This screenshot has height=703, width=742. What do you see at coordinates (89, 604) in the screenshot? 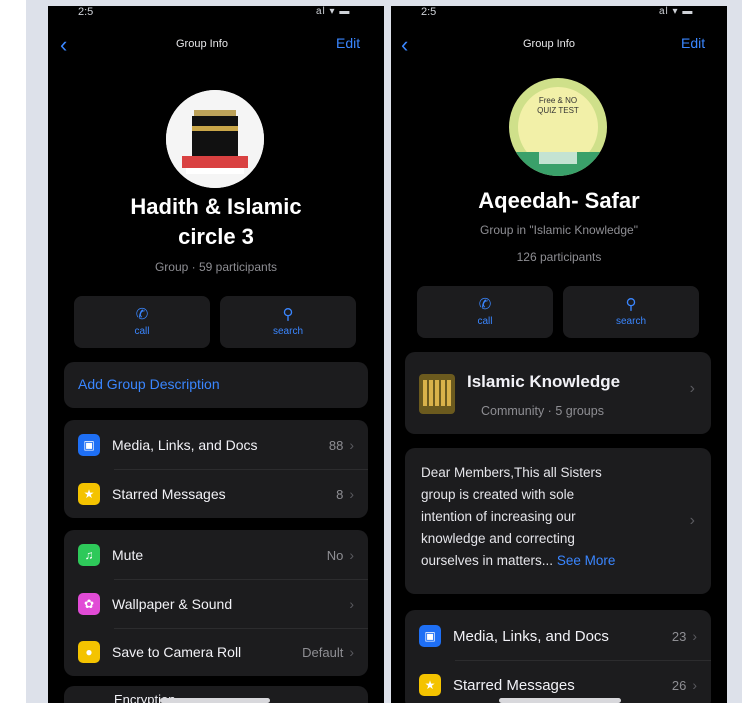
I see `wallpaper-icon: ✿` at bounding box center [89, 604].